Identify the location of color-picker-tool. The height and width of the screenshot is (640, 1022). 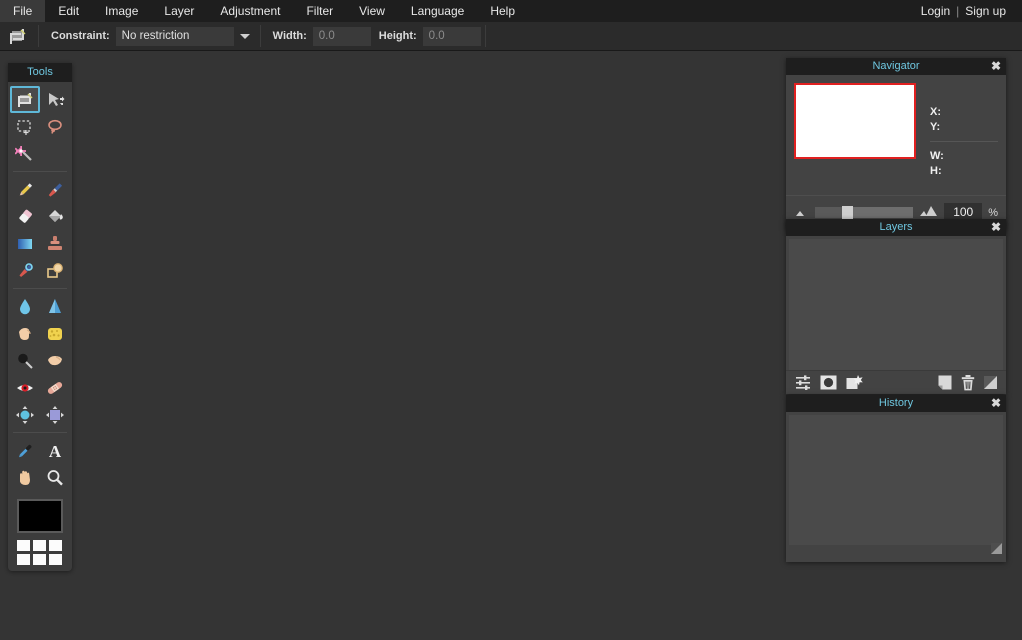
(25, 450).